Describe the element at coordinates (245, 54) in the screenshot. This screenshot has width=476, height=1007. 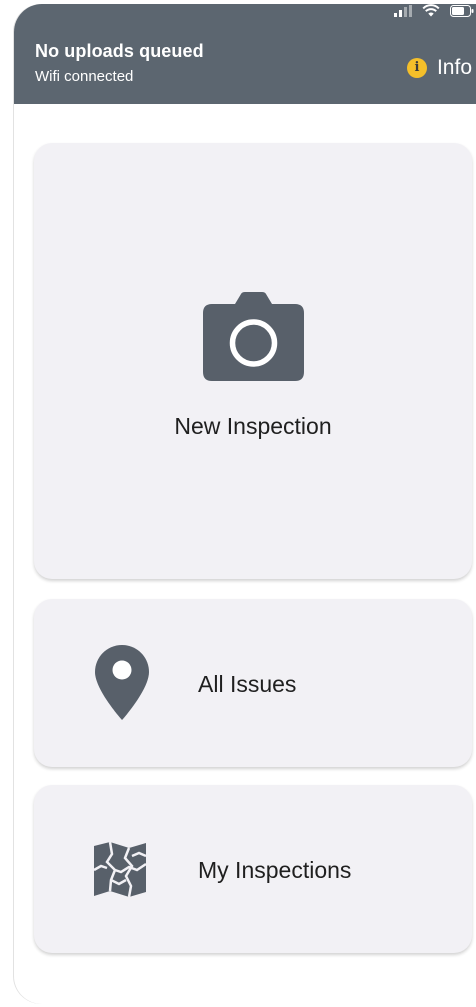
I see `connection-header: No uploads queued Wifi connected i Info` at that location.